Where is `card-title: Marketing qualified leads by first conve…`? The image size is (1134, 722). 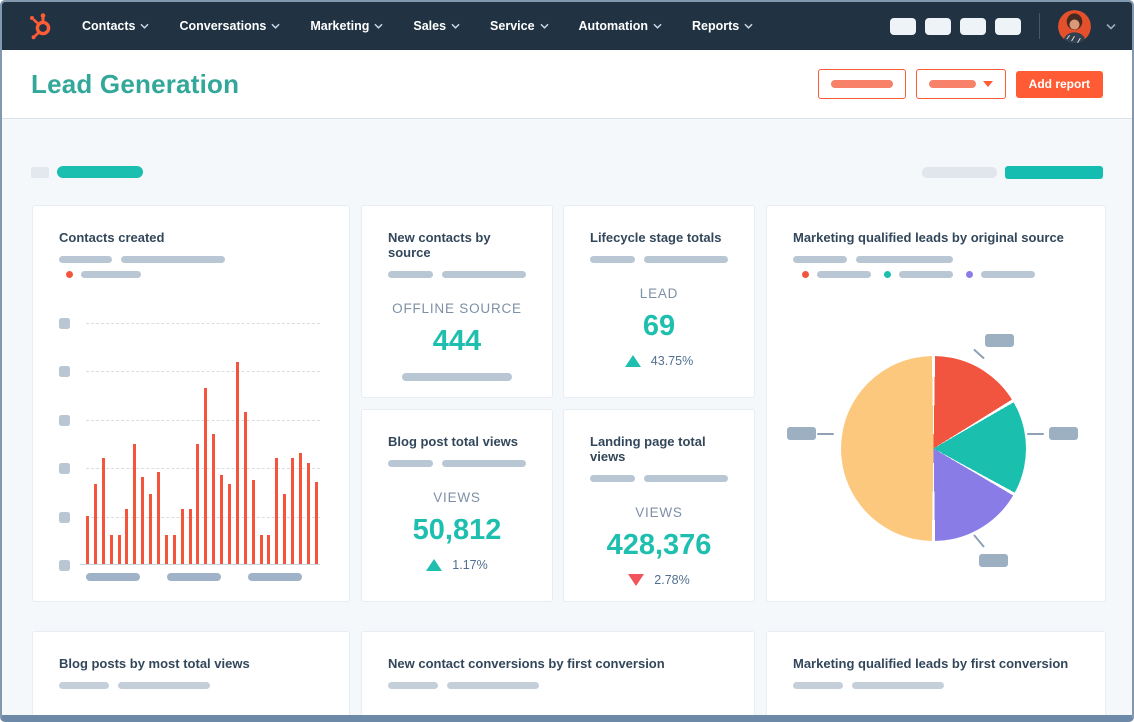 card-title: Marketing qualified leads by first conve… is located at coordinates (931, 663).